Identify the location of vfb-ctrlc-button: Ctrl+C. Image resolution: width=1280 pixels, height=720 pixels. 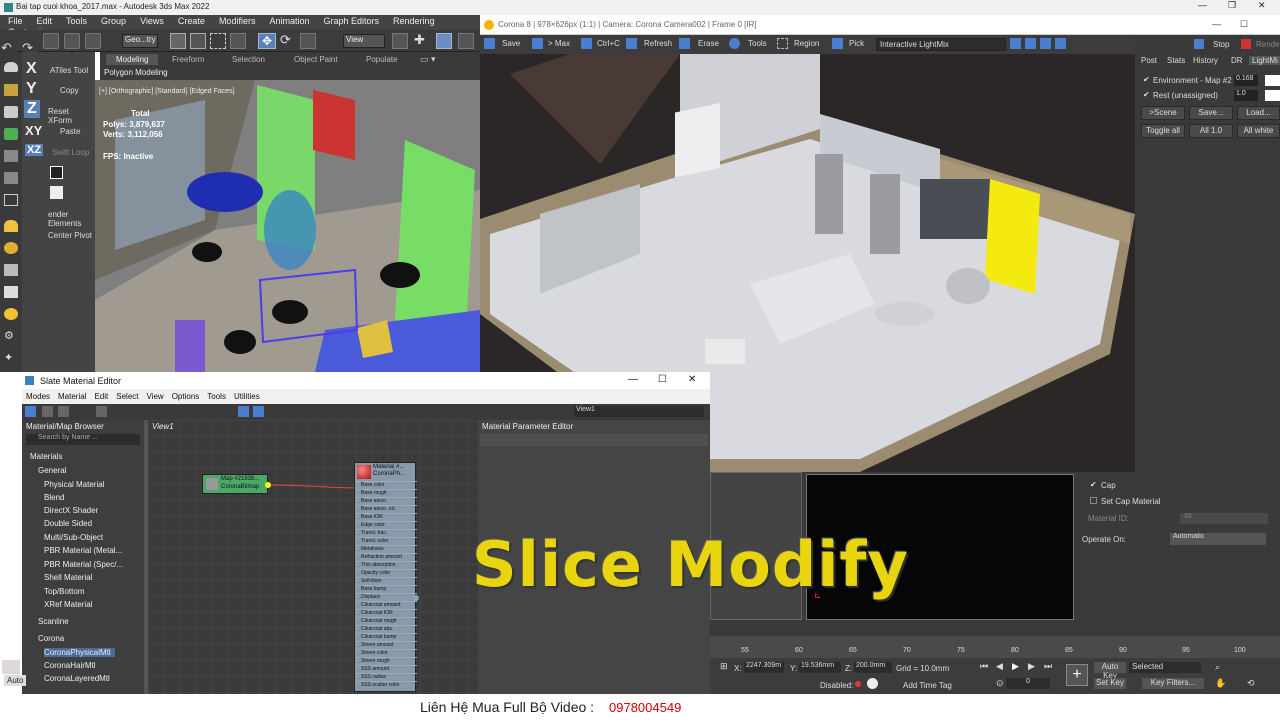
(608, 43).